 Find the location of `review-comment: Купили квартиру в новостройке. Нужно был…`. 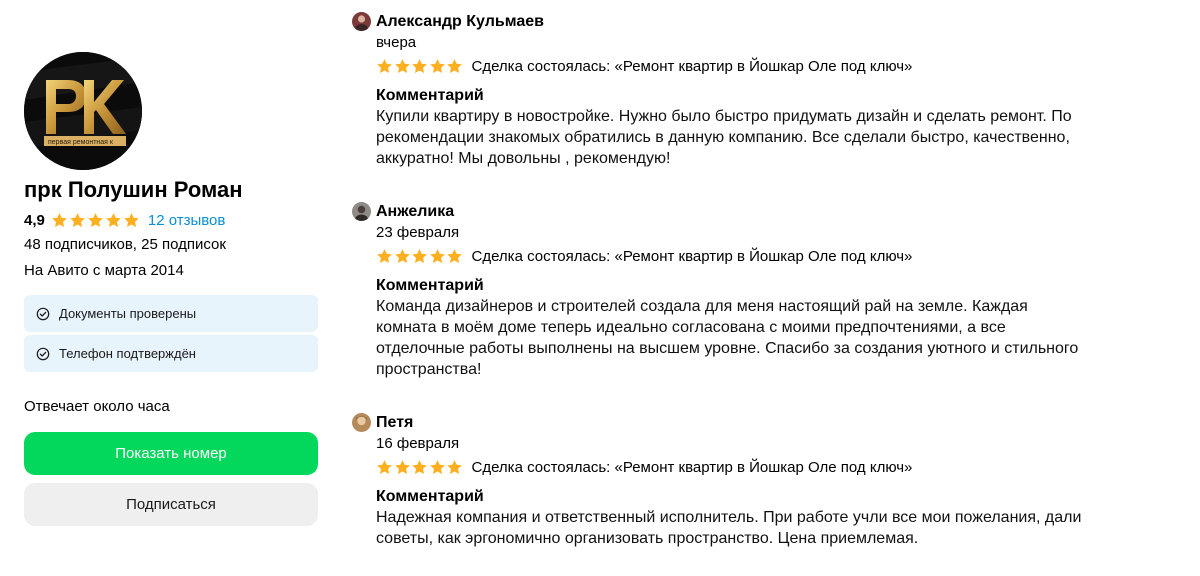

review-comment: Купили квартиру в новостройке. Нужно был… is located at coordinates (724, 137).